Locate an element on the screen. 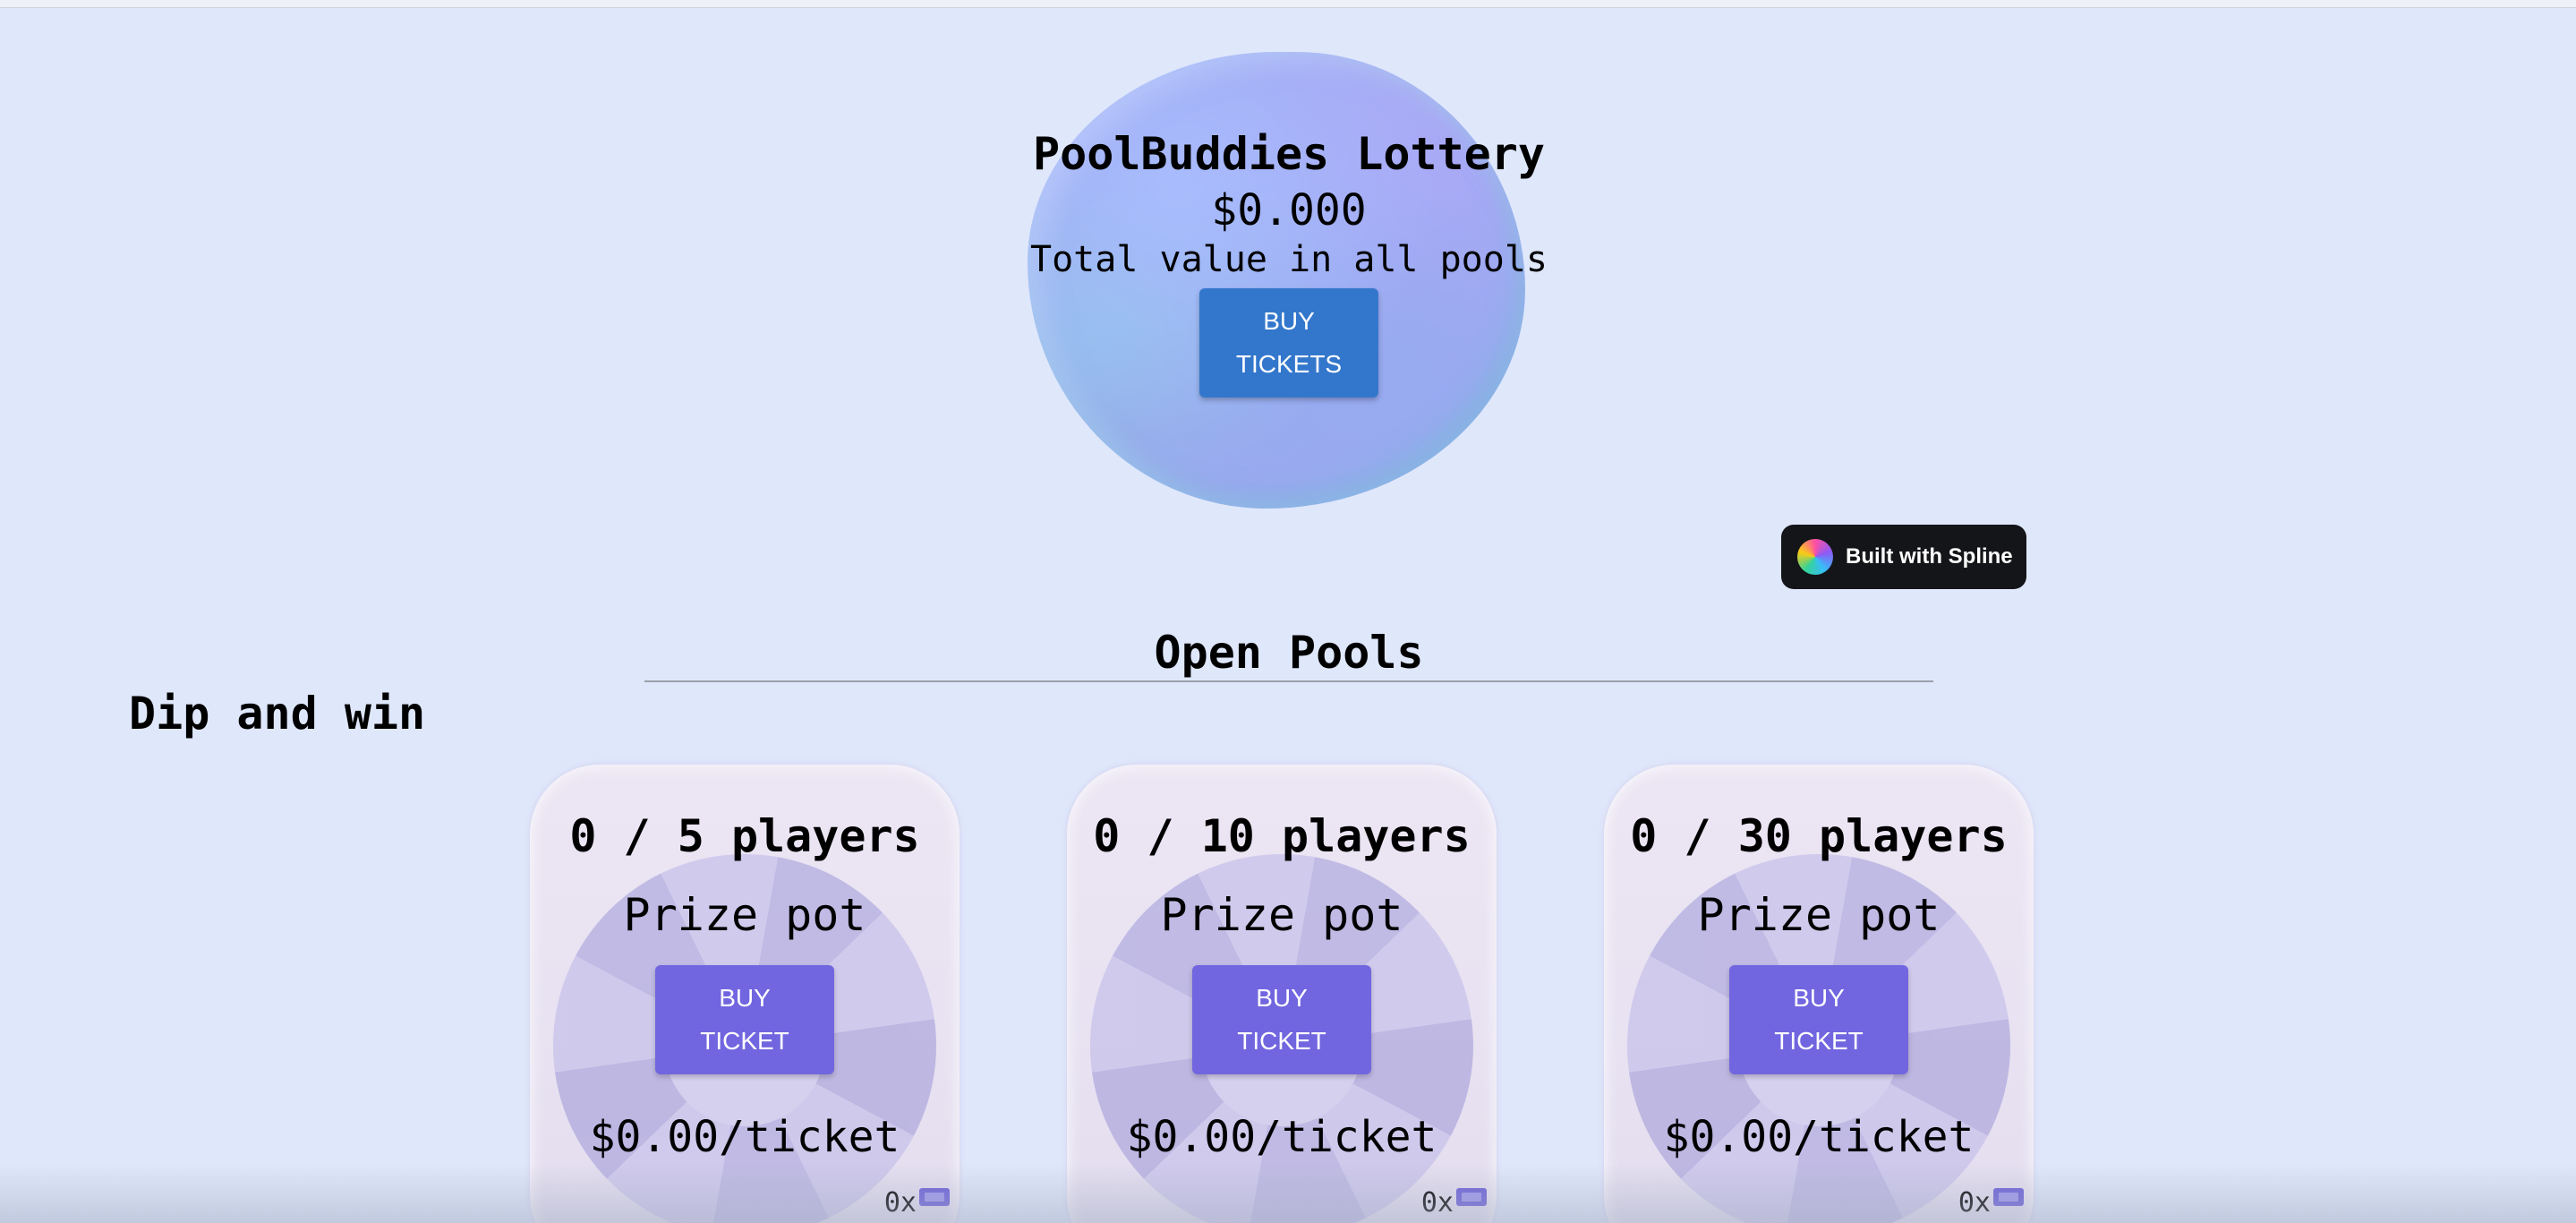  total-value: $0.000 is located at coordinates (1289, 210).